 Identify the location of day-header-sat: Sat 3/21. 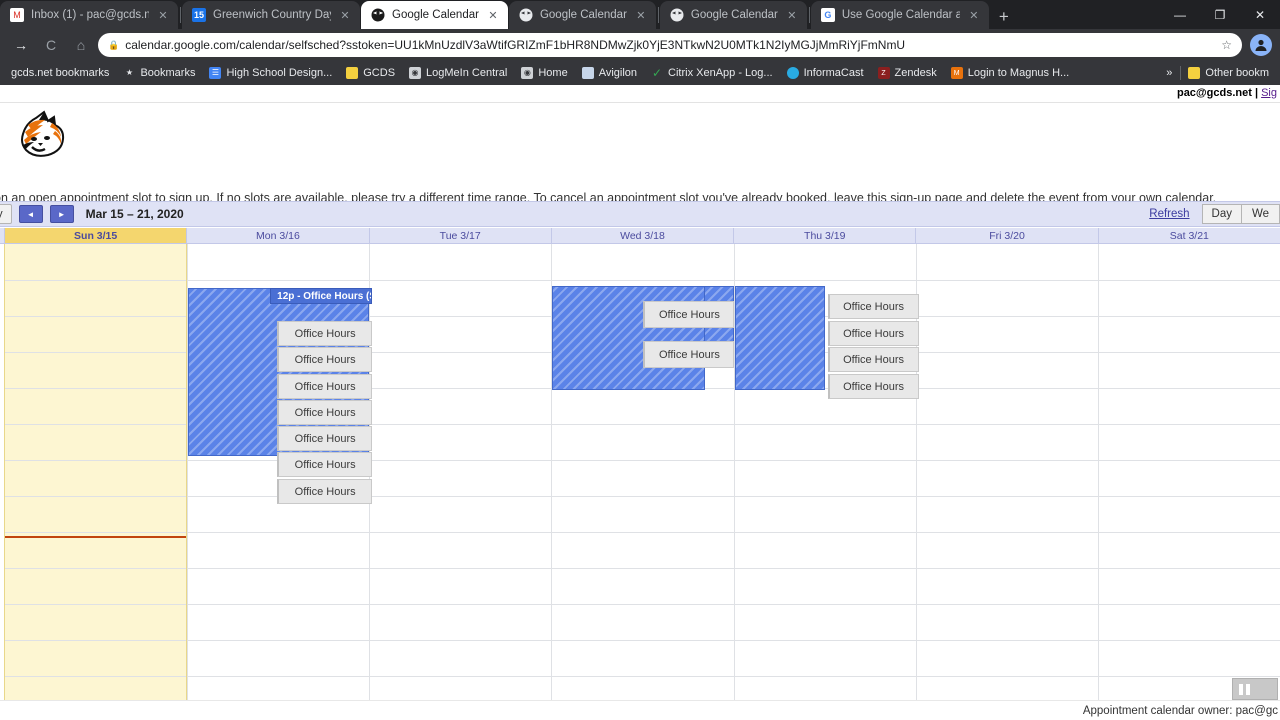
(1188, 235).